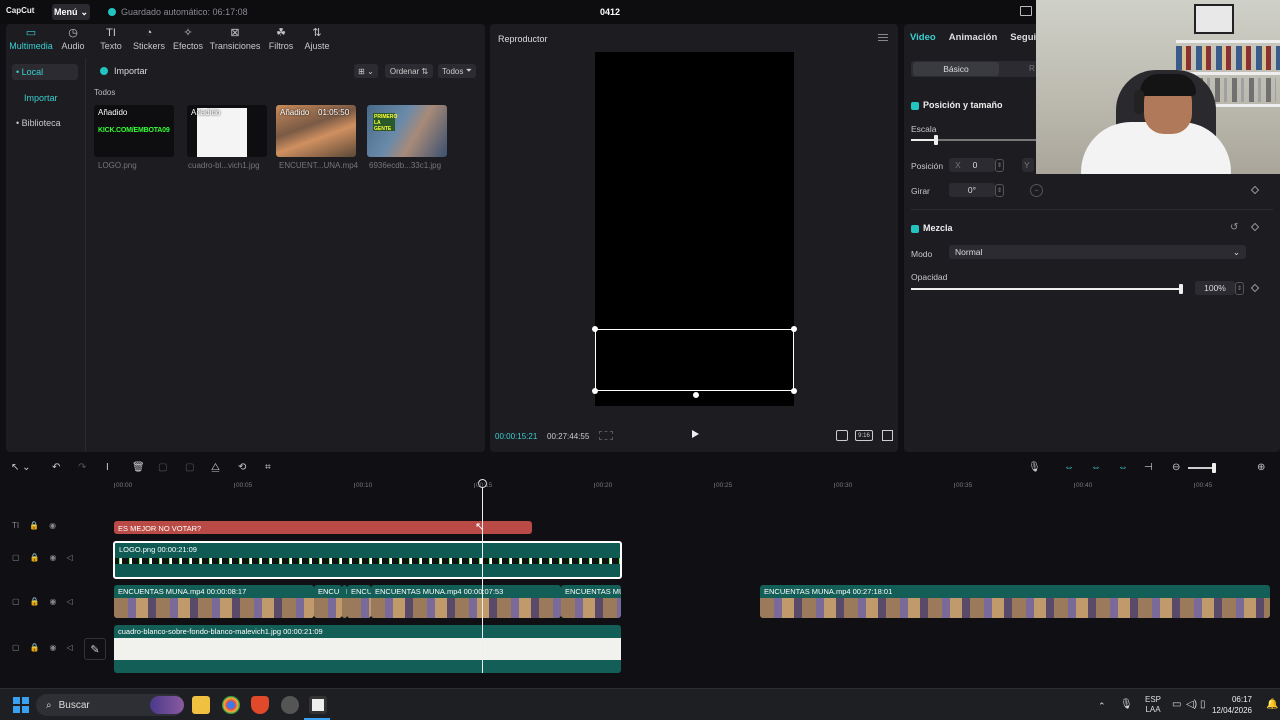 This screenshot has height=720, width=1280. Describe the element at coordinates (606, 435) in the screenshot. I see `grid-icon` at that location.